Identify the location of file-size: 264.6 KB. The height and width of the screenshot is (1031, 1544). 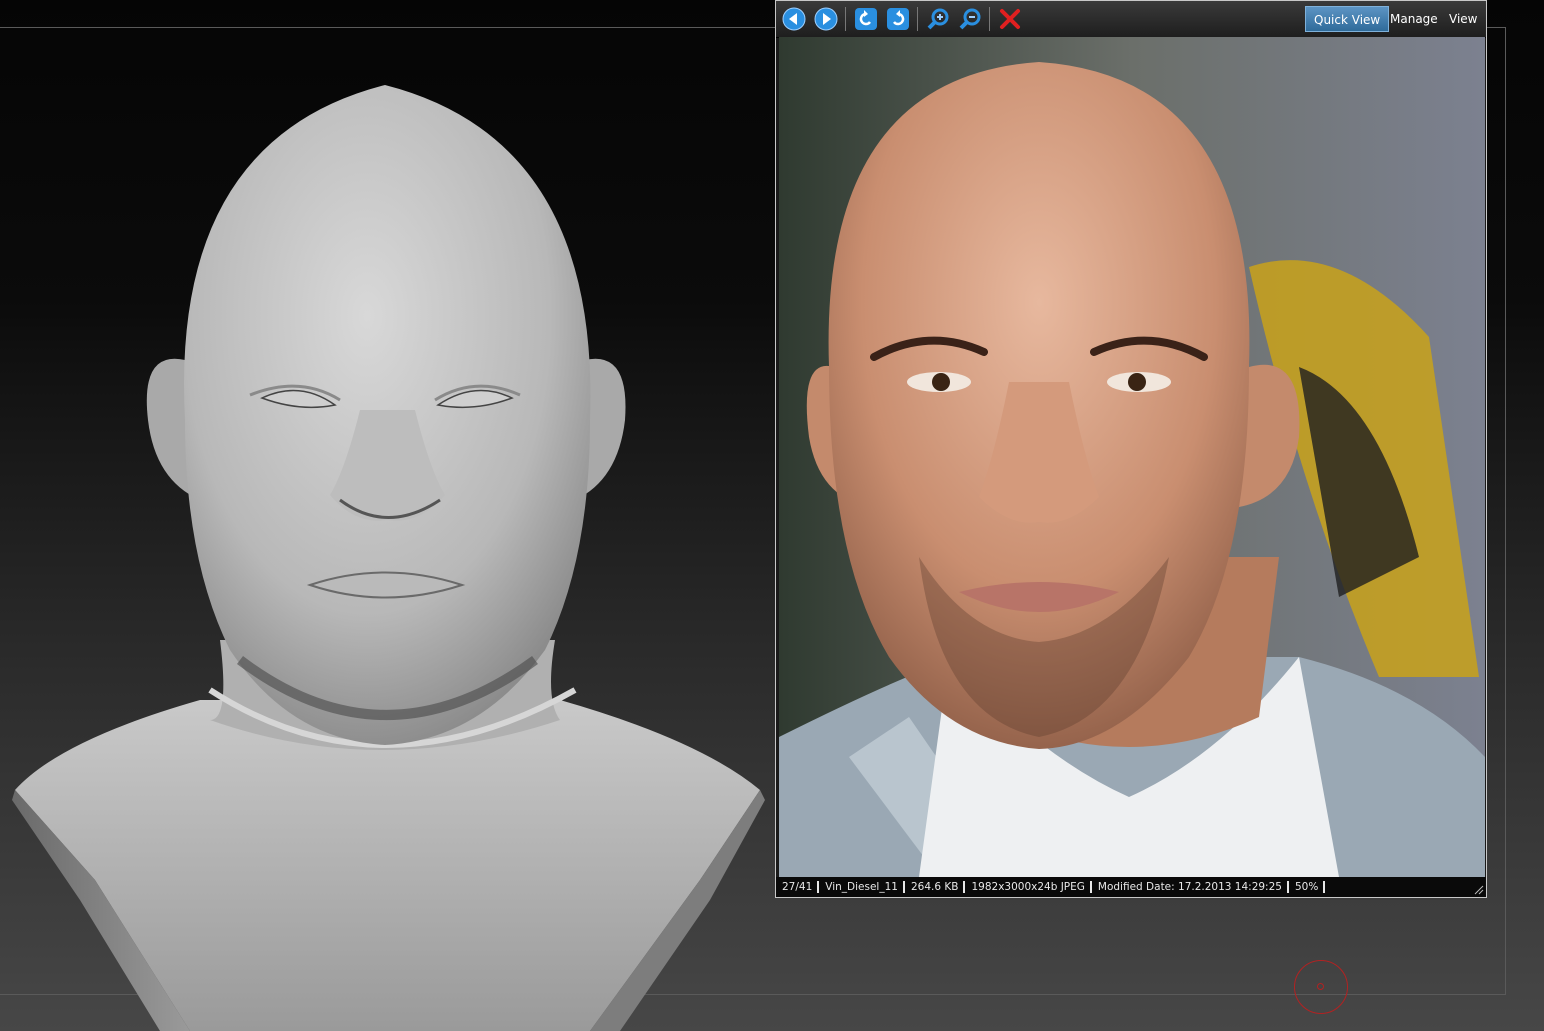
(934, 887).